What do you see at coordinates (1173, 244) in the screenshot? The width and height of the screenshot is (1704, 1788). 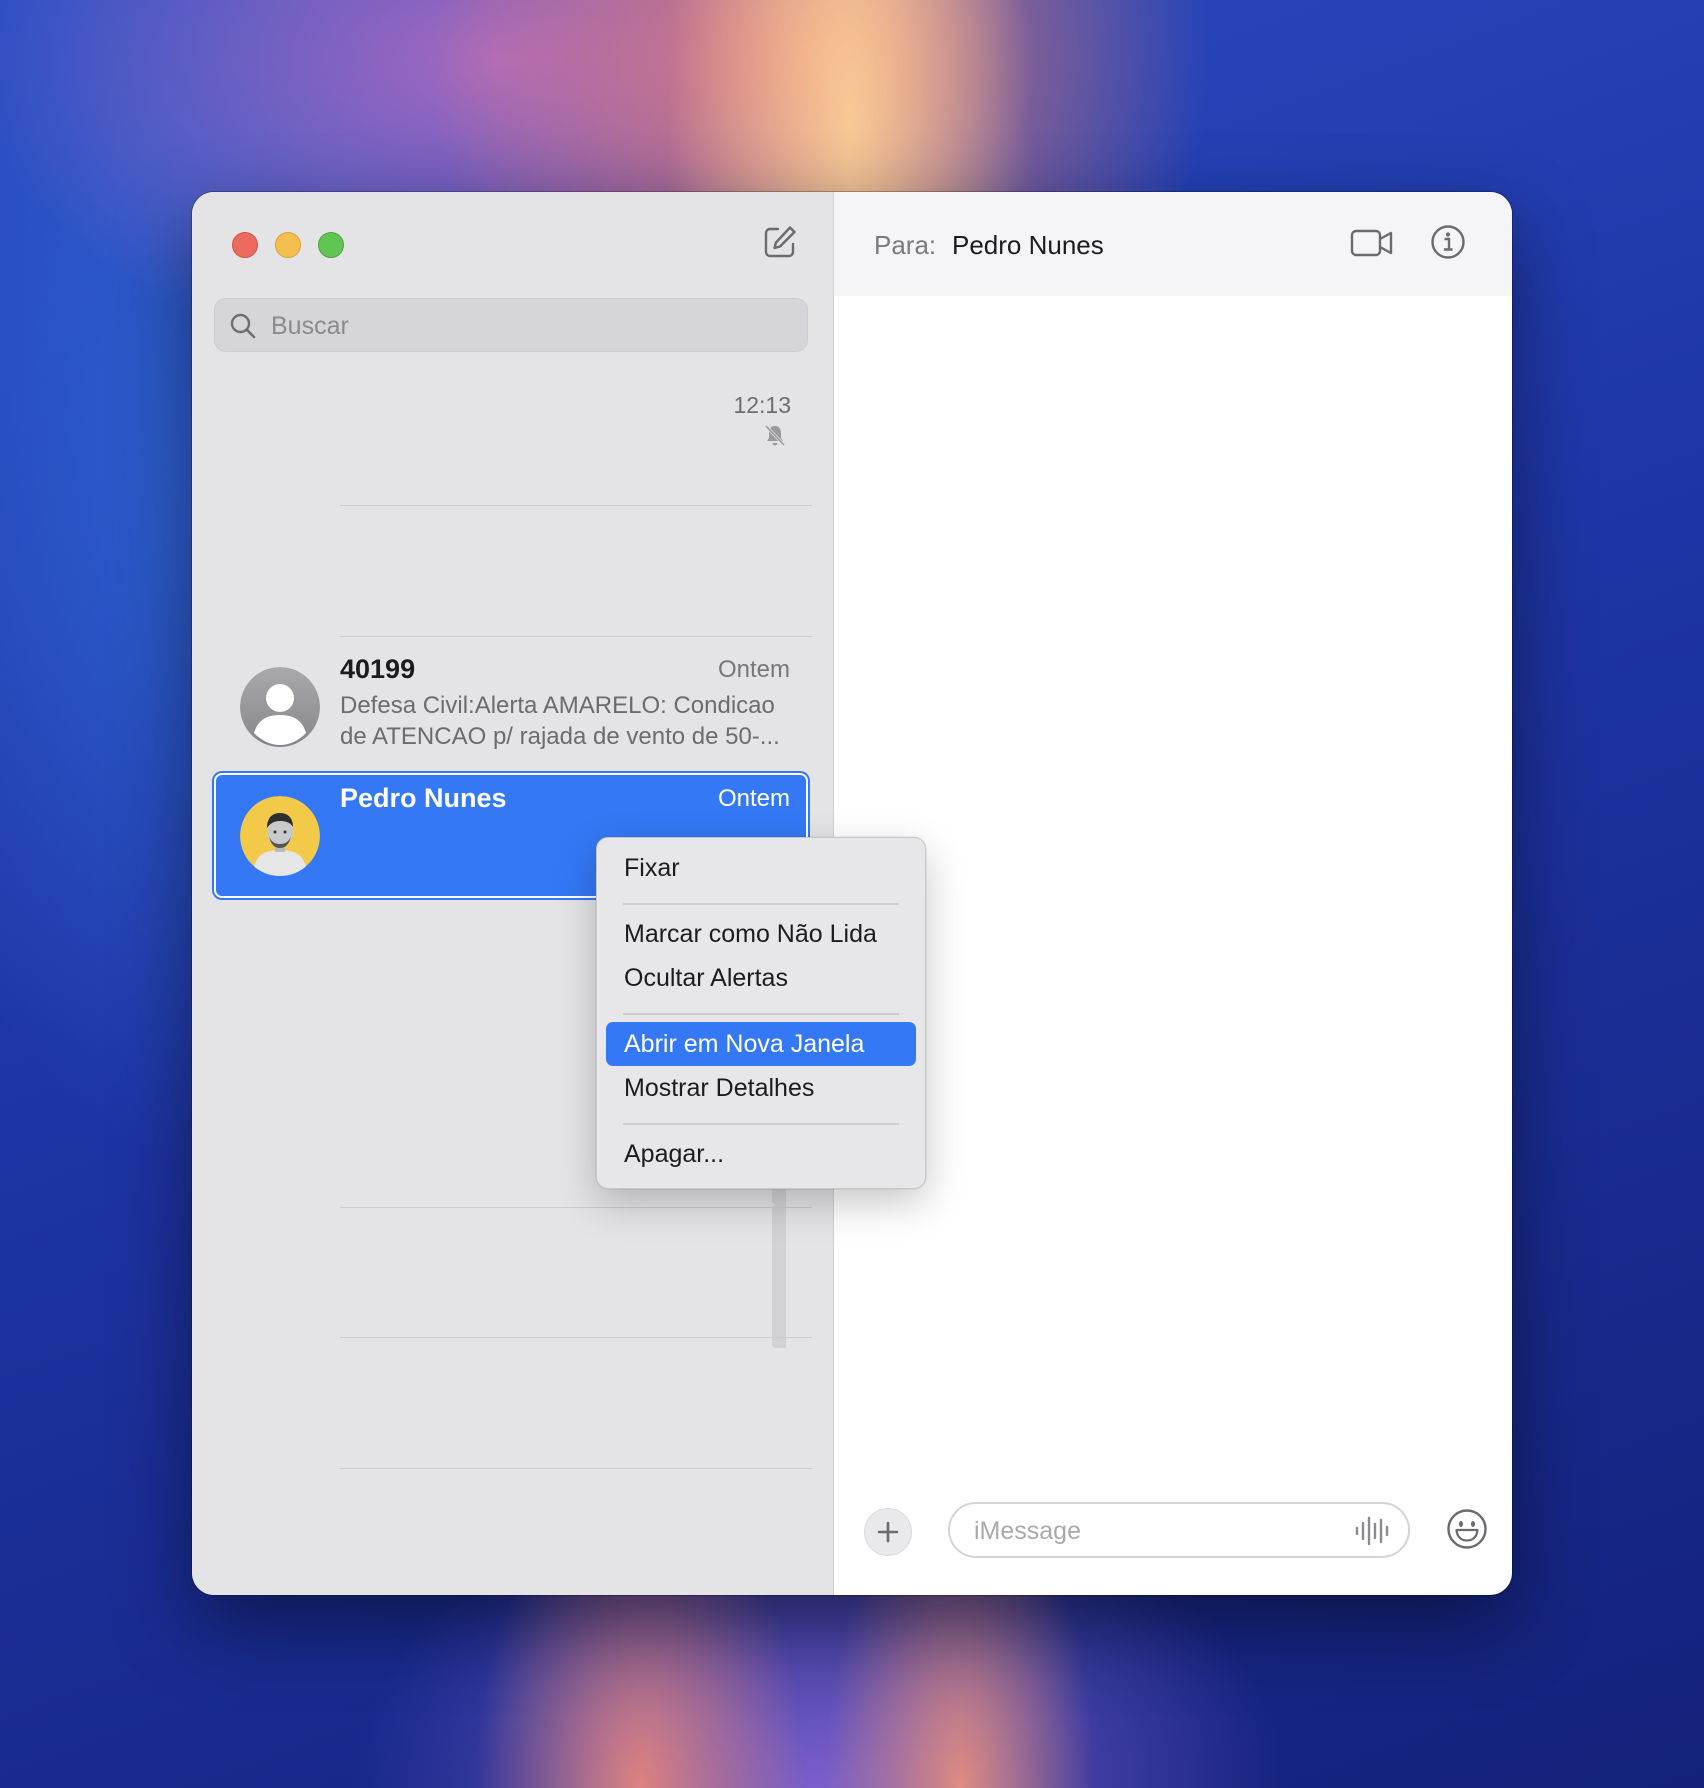 I see `conversation-header: Para: Pedro Nunes` at bounding box center [1173, 244].